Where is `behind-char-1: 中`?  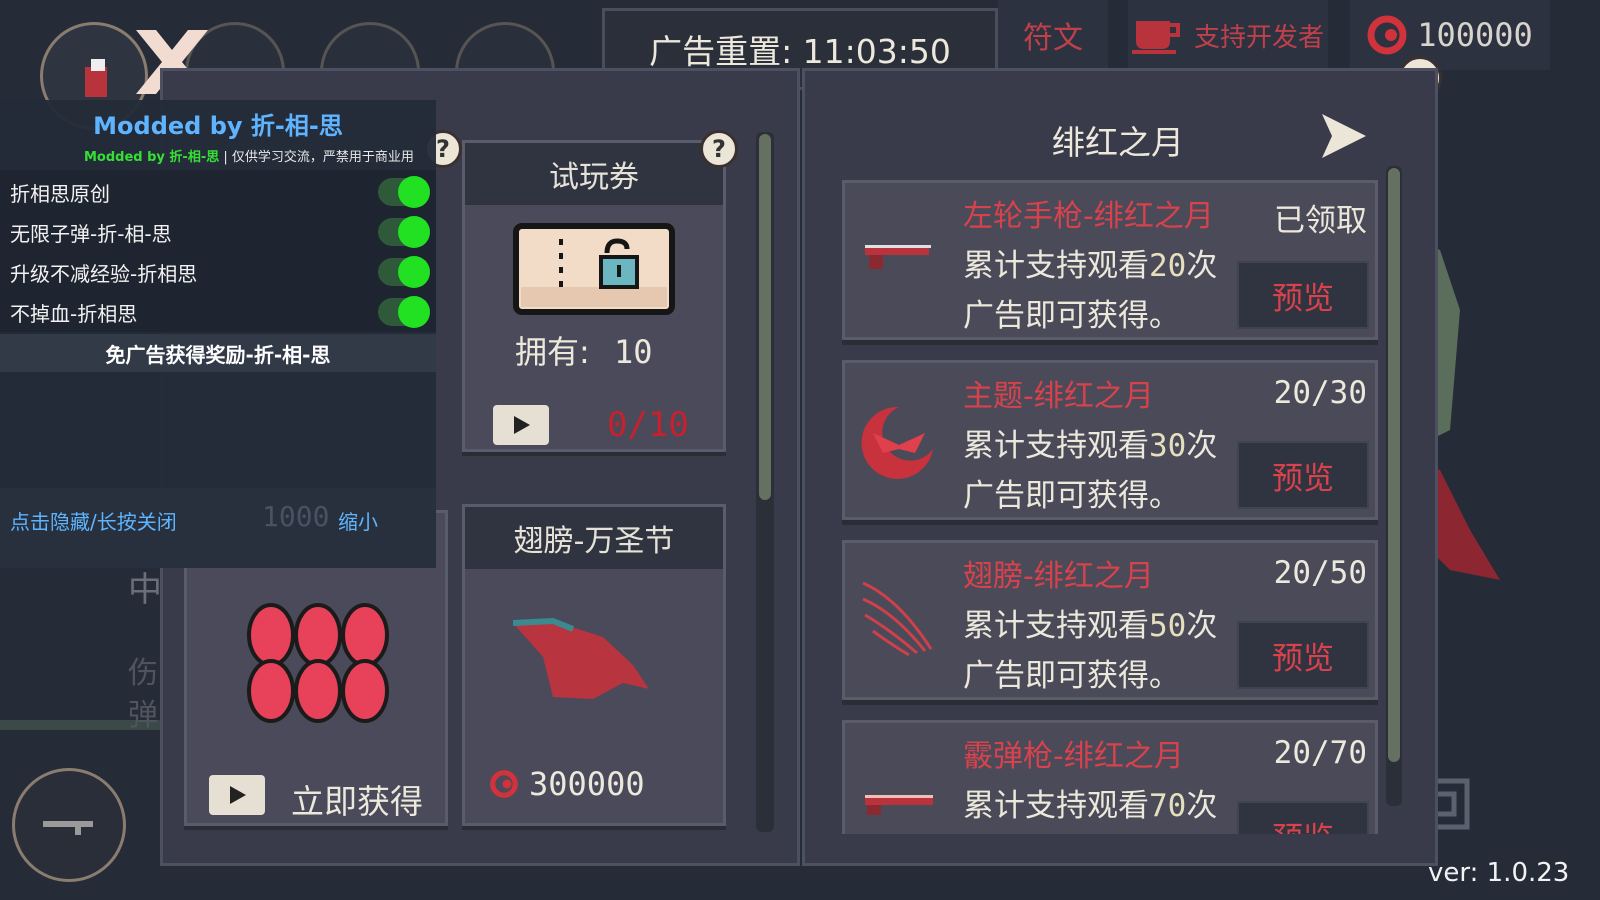 behind-char-1: 中 is located at coordinates (145, 590).